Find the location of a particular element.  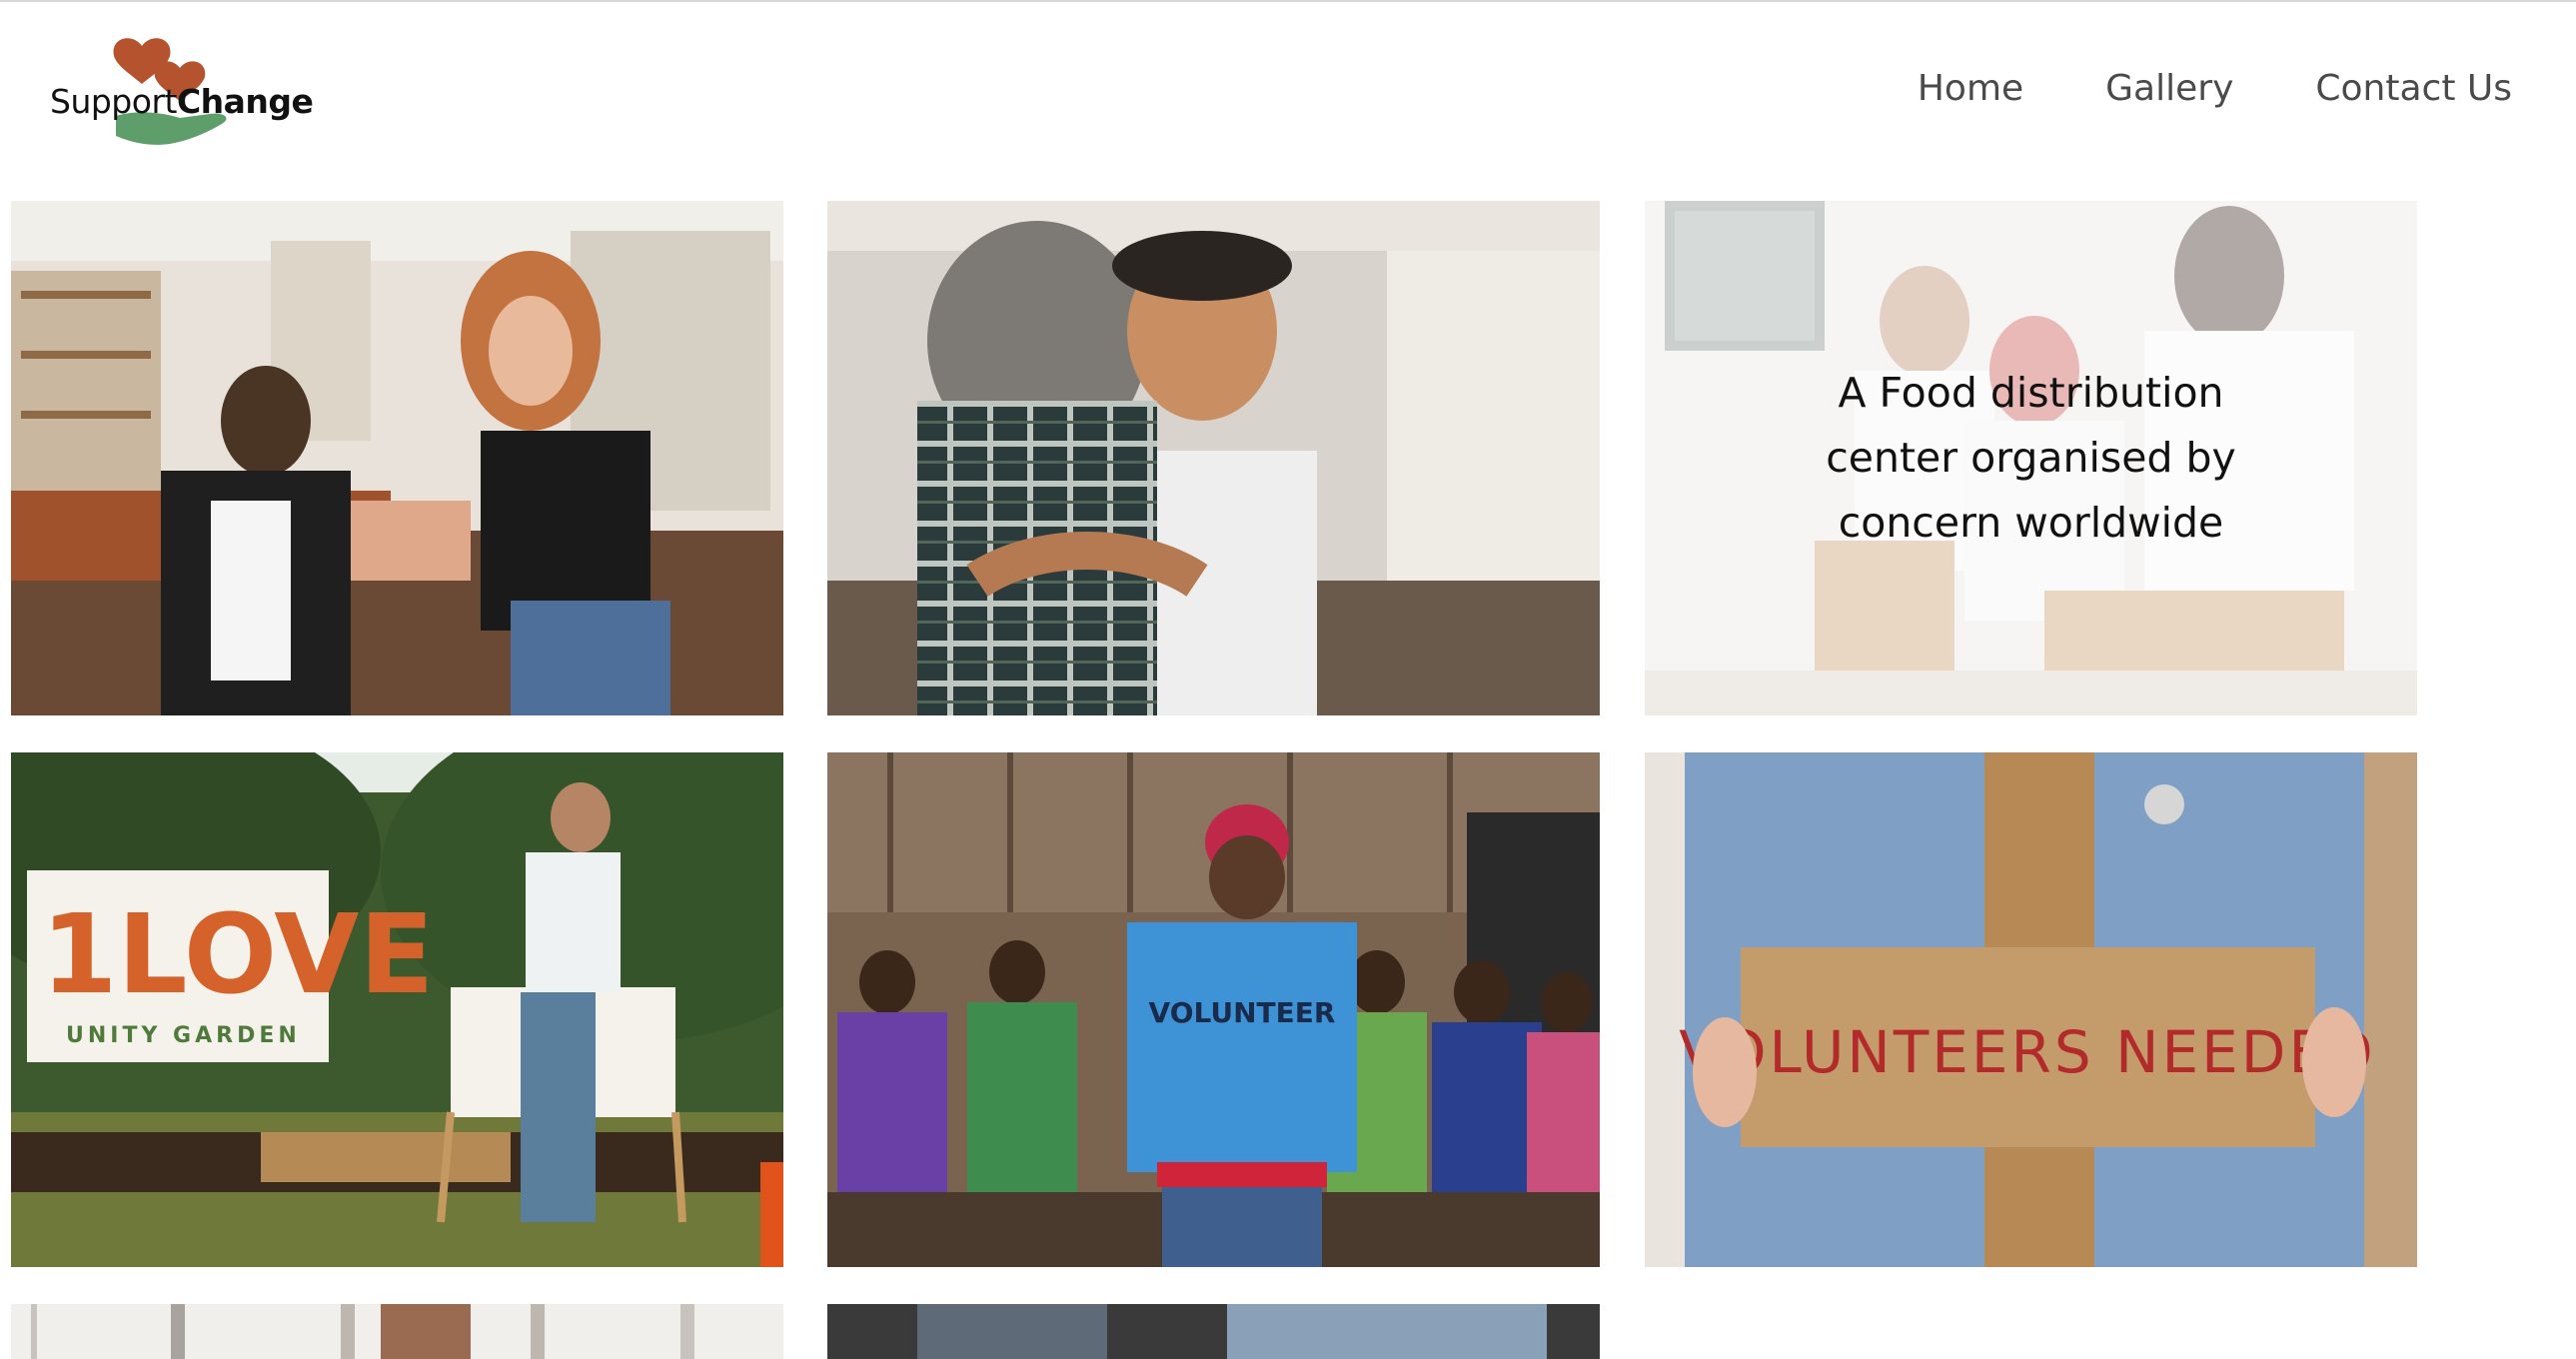

volunteer-shirt-text: VOLUNTEER is located at coordinates (1242, 1012).